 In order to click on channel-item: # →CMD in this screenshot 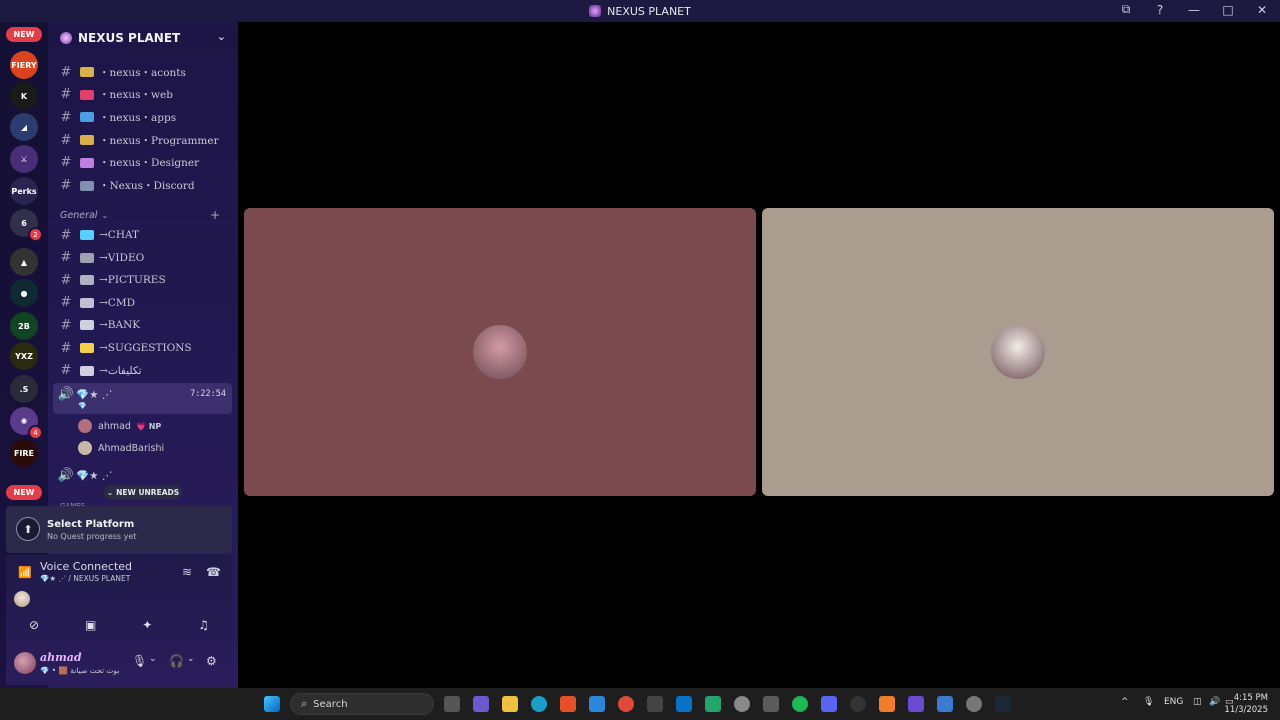, I will do `click(145, 303)`.